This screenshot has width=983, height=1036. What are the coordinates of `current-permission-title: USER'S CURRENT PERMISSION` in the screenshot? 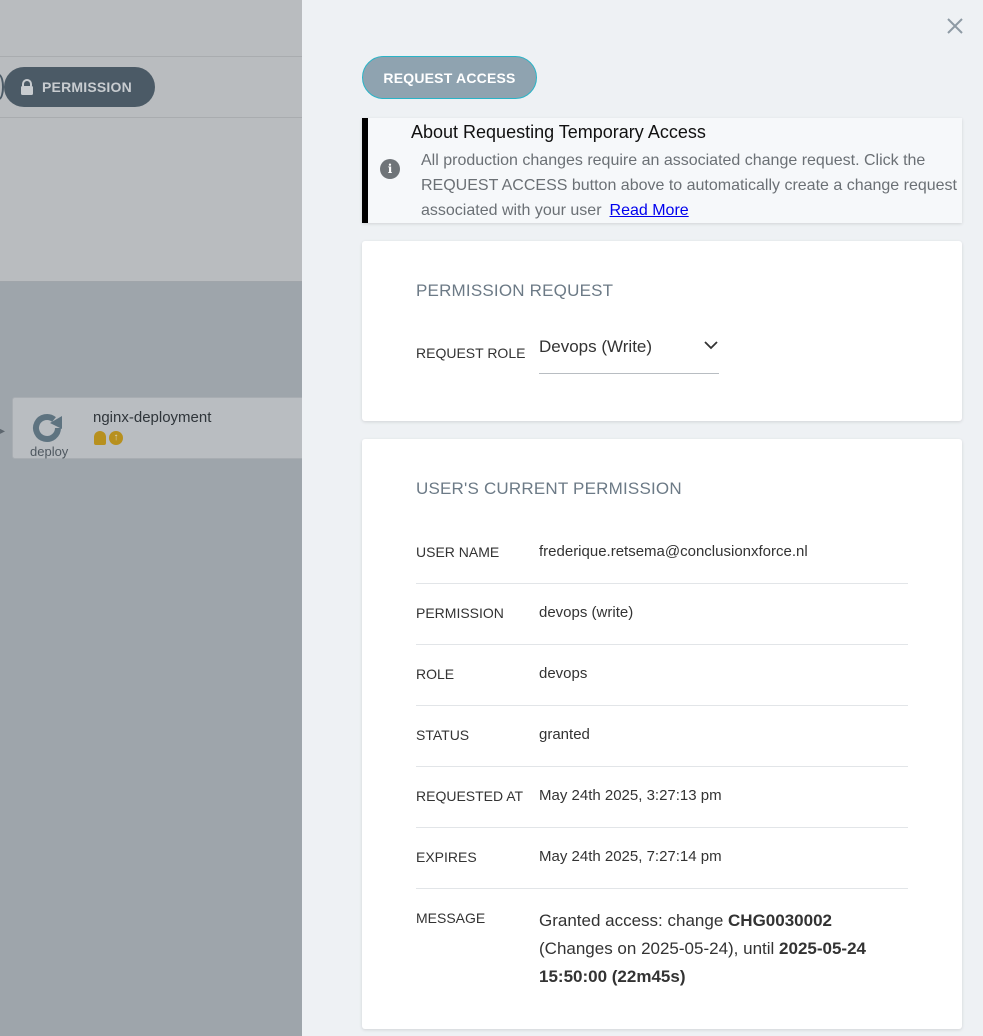 It's located at (549, 488).